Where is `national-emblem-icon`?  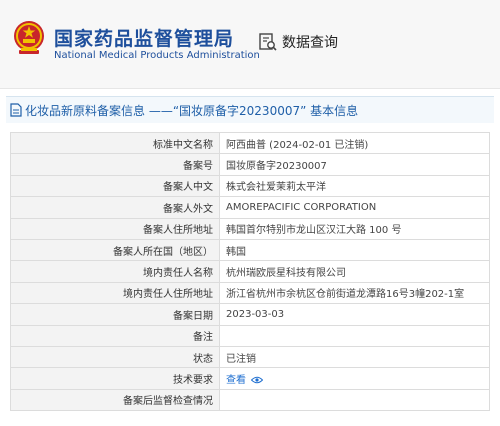 national-emblem-icon is located at coordinates (29, 37).